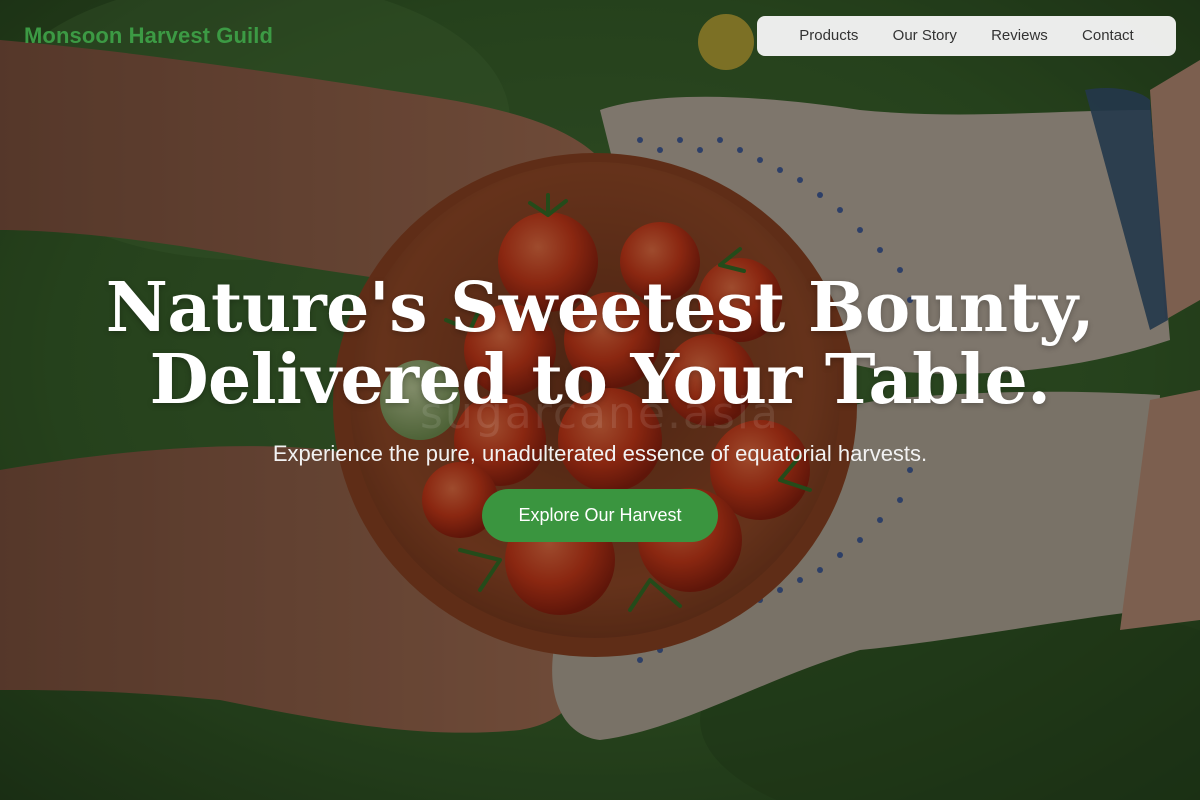 This screenshot has width=1200, height=800. What do you see at coordinates (828, 36) in the screenshot?
I see `nav-link-products: Products` at bounding box center [828, 36].